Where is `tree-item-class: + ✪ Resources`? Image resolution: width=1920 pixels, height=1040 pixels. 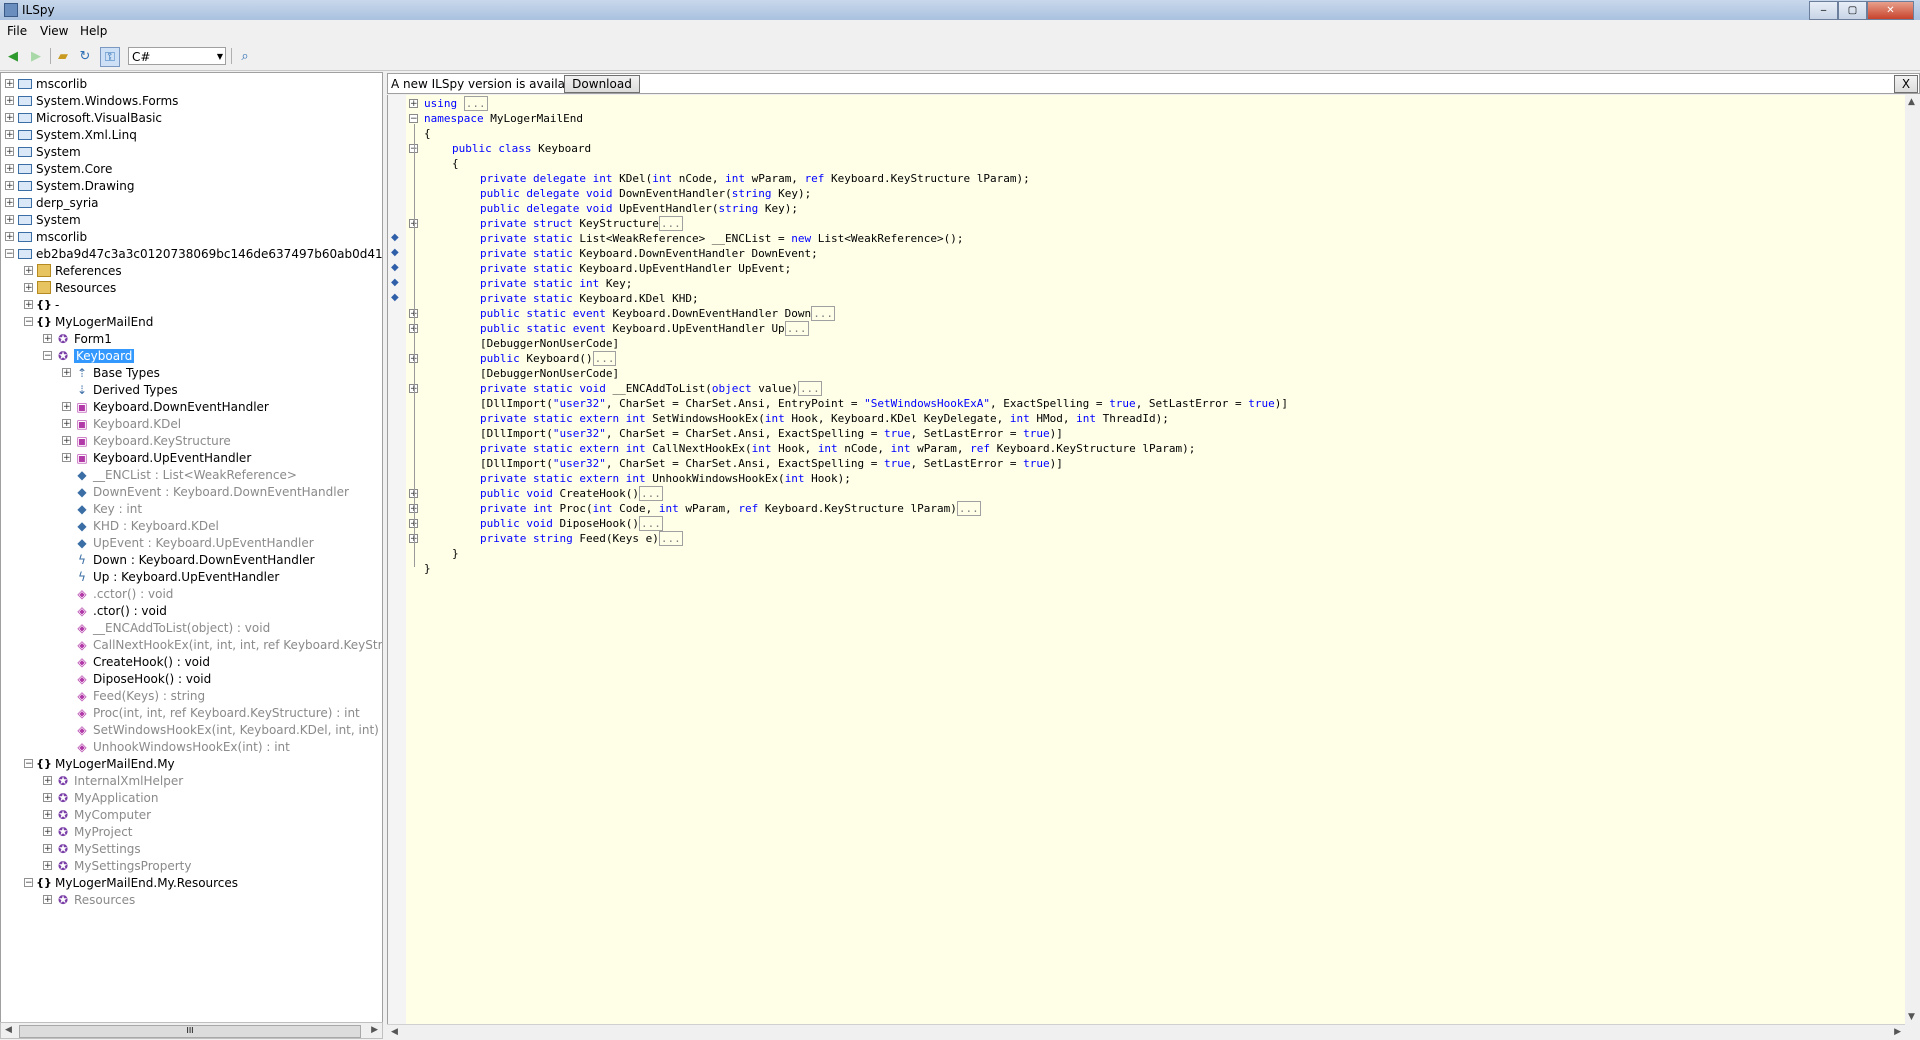 tree-item-class: + ✪ Resources is located at coordinates (89, 899).